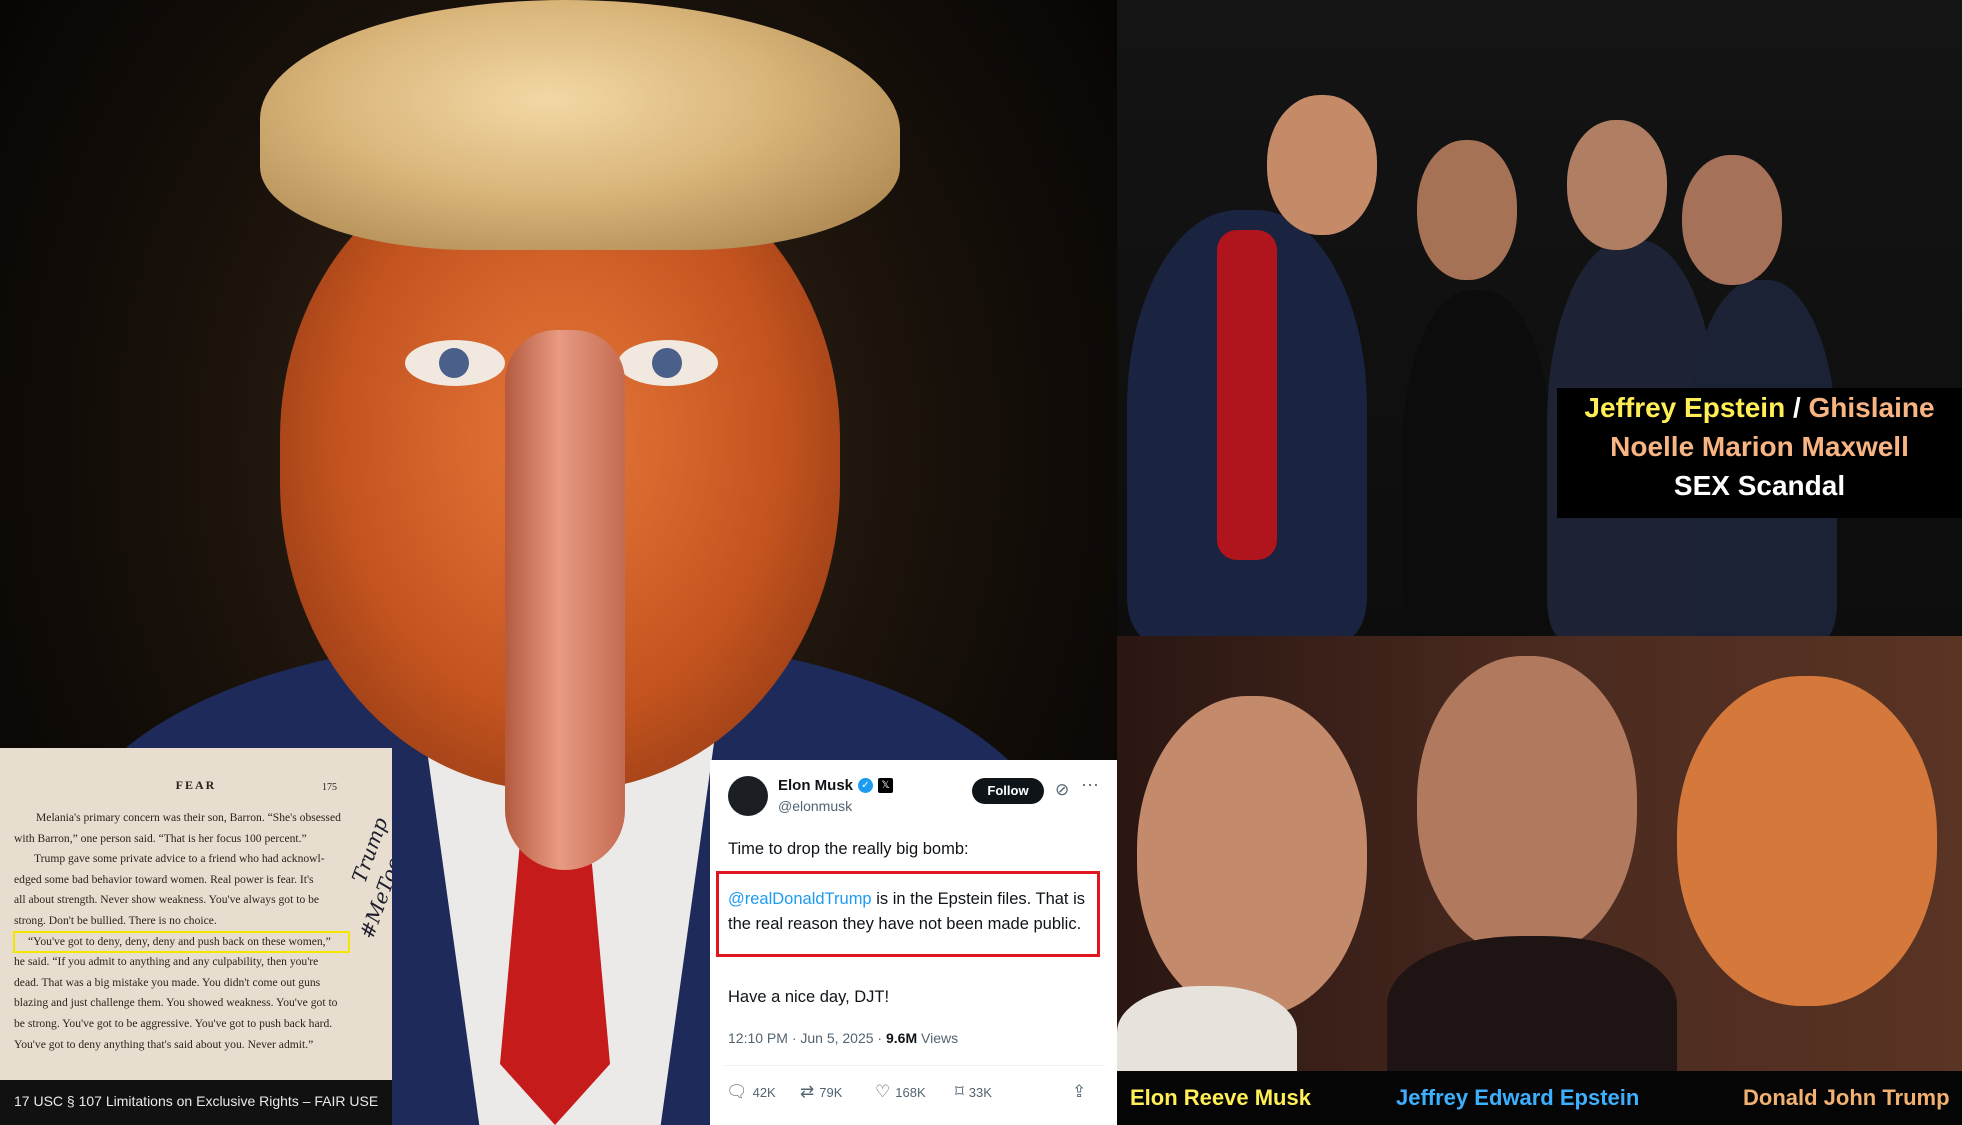 Image resolution: width=1962 pixels, height=1125 pixels. What do you see at coordinates (848, 849) in the screenshot?
I see `tweet-text-line: Time to drop the really big bomb:` at bounding box center [848, 849].